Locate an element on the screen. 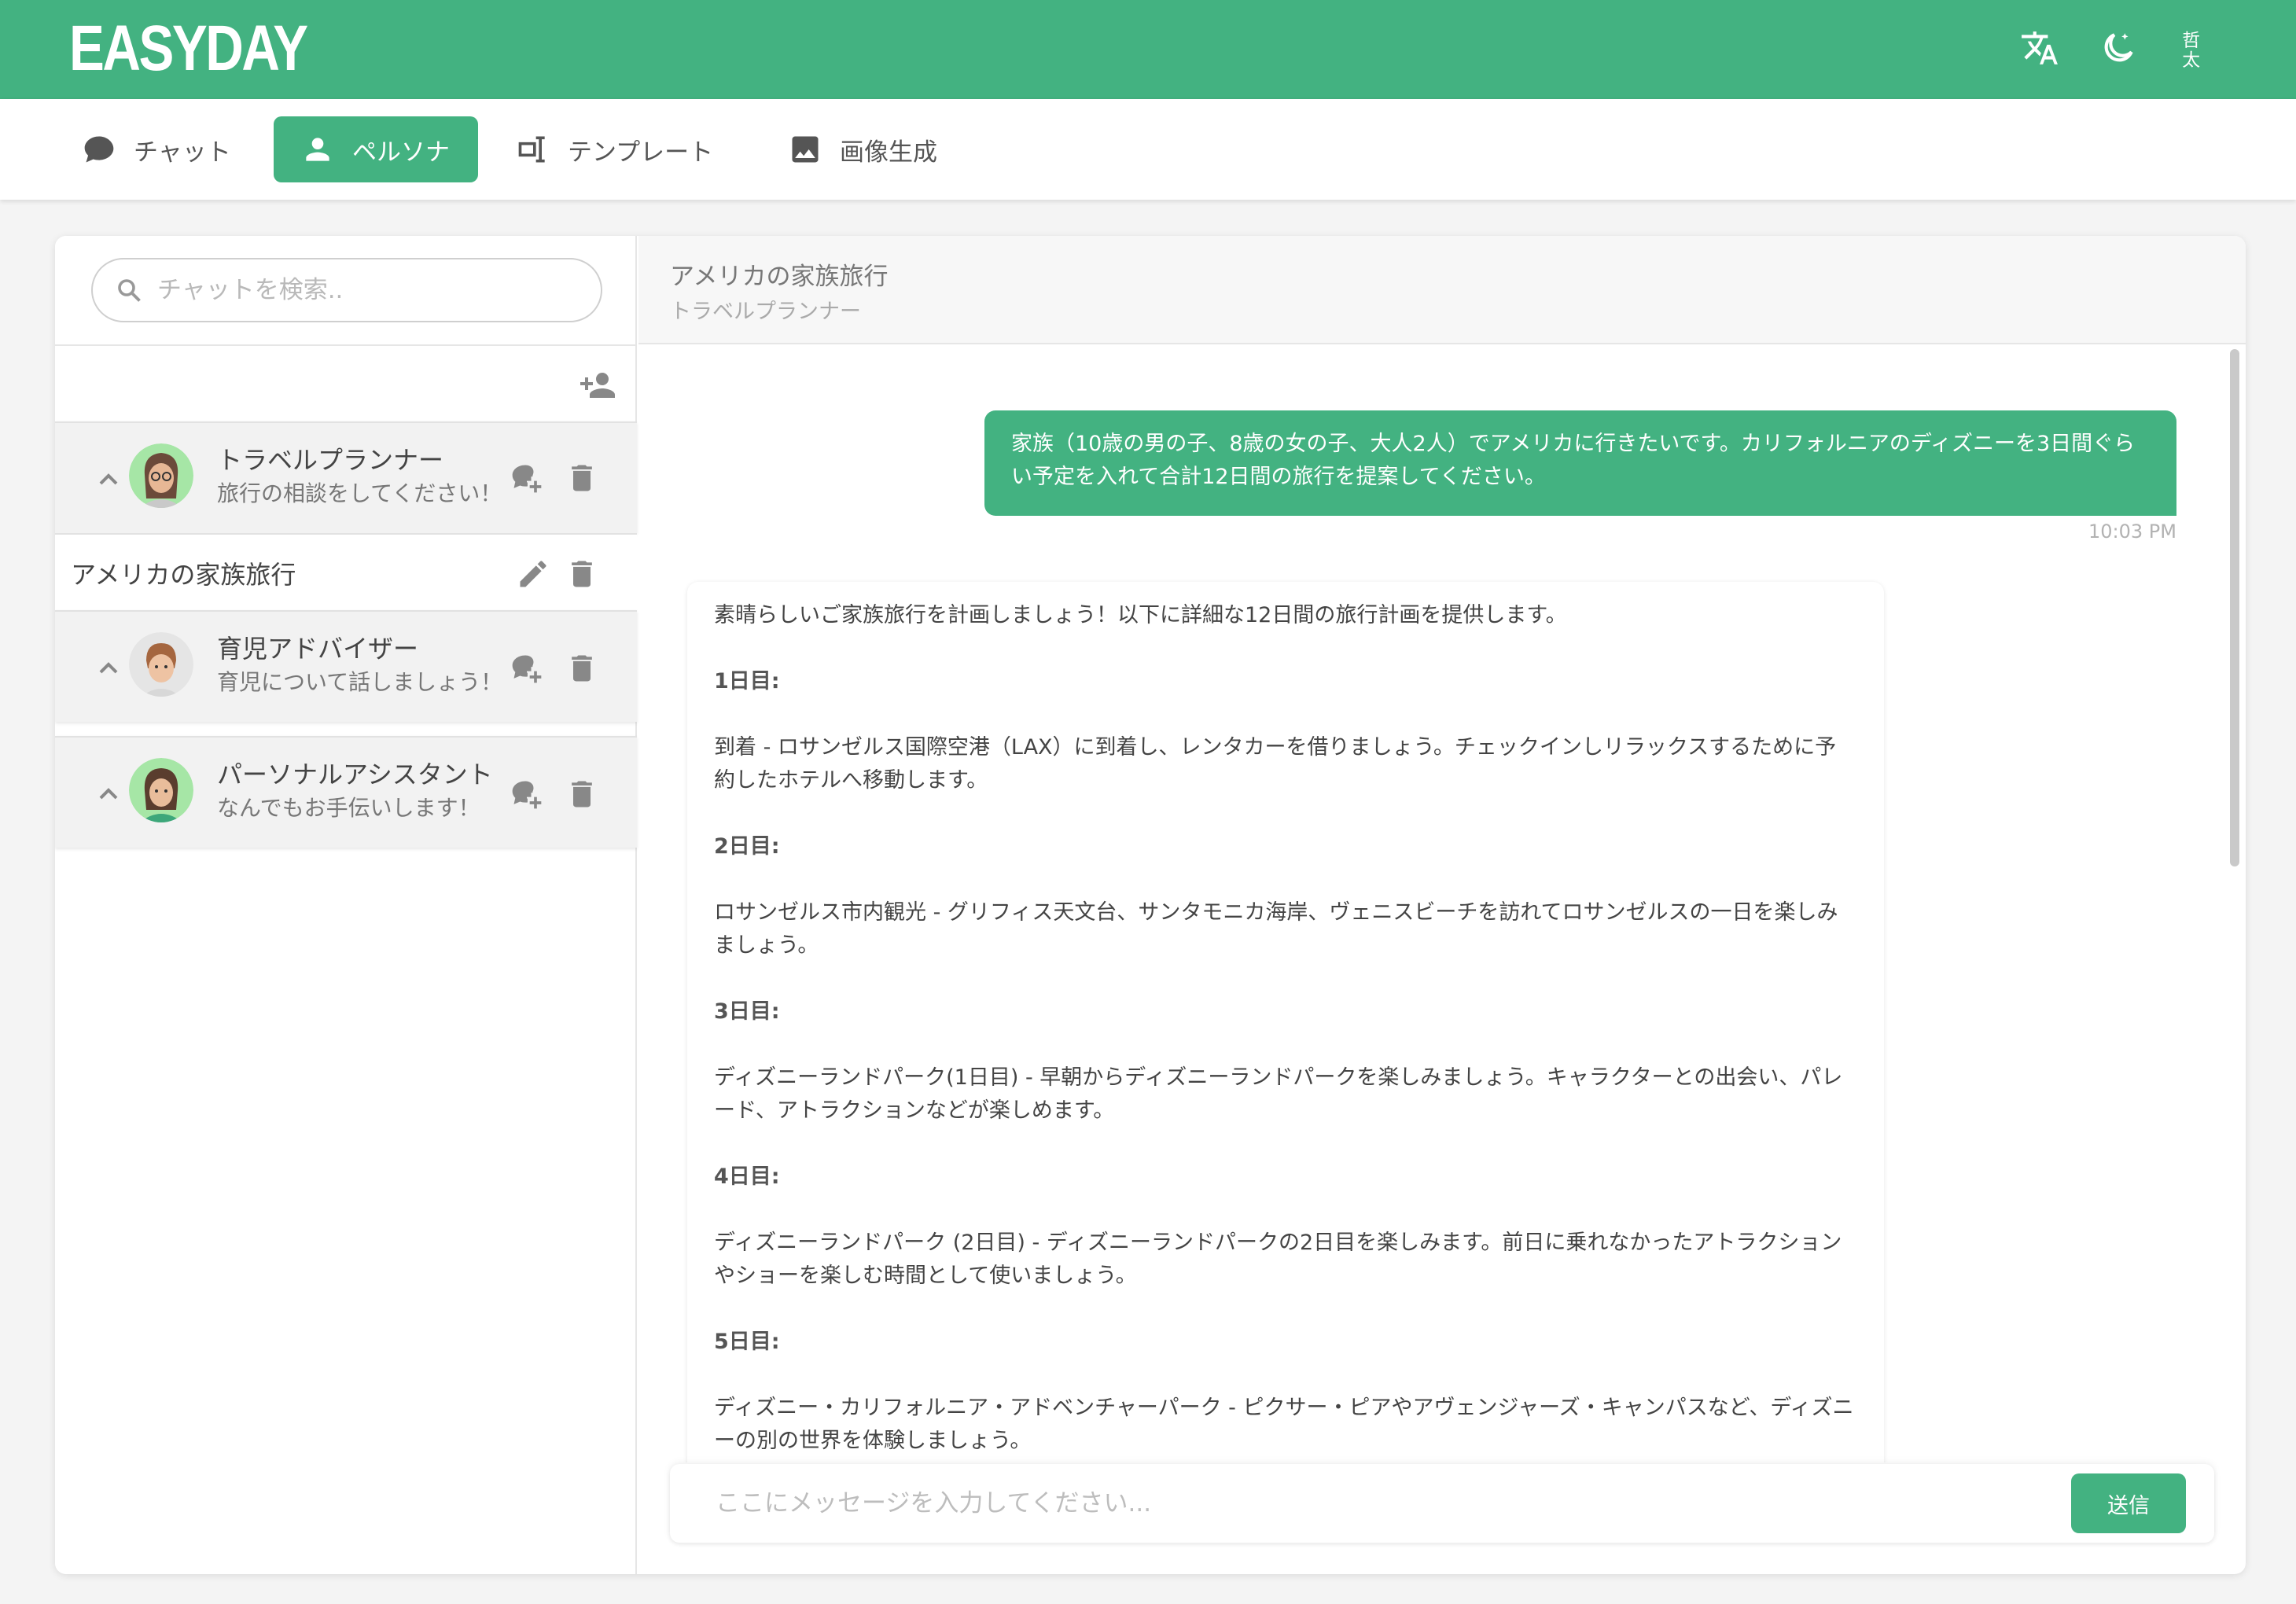  delete-chat-button is located at coordinates (581, 574).